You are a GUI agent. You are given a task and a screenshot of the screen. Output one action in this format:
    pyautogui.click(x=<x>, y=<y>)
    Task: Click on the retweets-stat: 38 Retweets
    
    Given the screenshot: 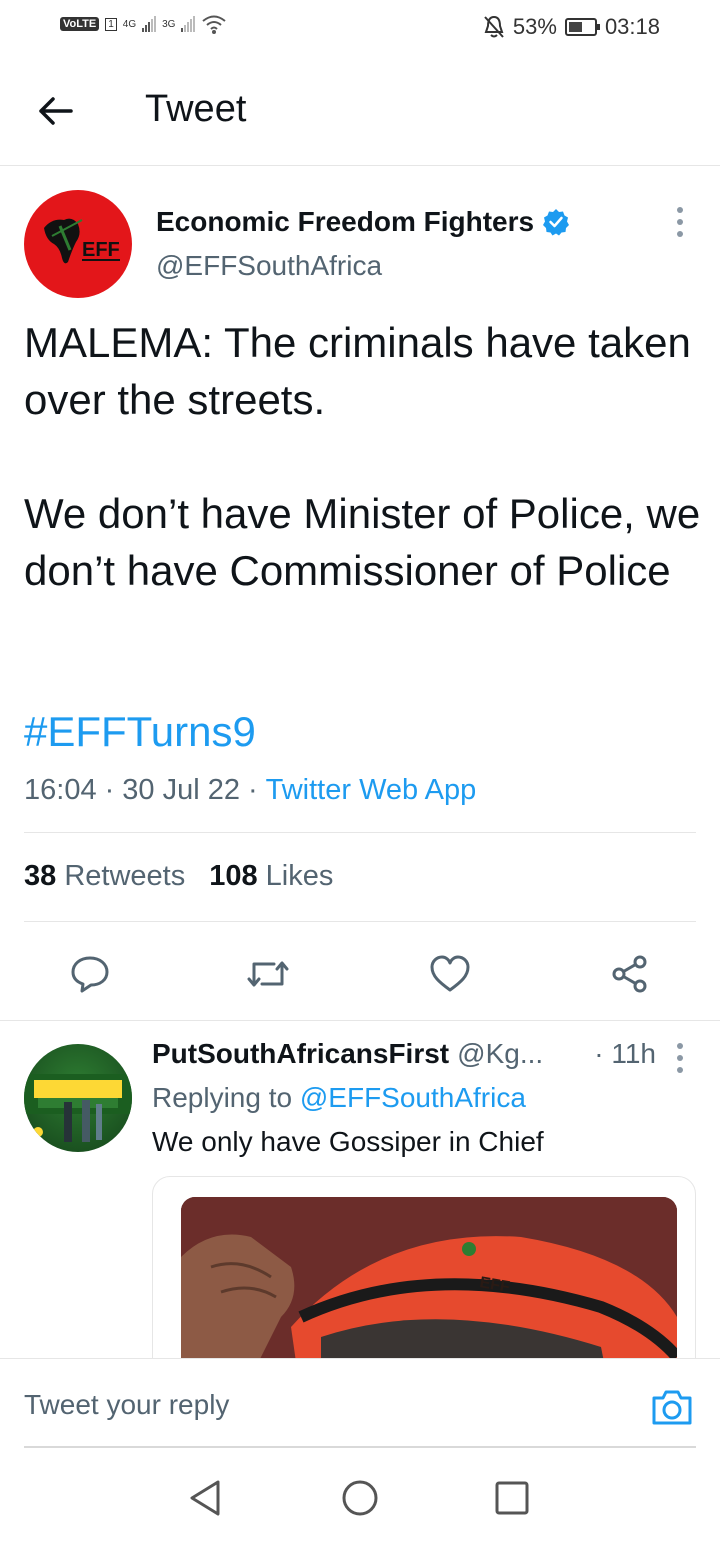 What is the action you would take?
    pyautogui.click(x=104, y=876)
    